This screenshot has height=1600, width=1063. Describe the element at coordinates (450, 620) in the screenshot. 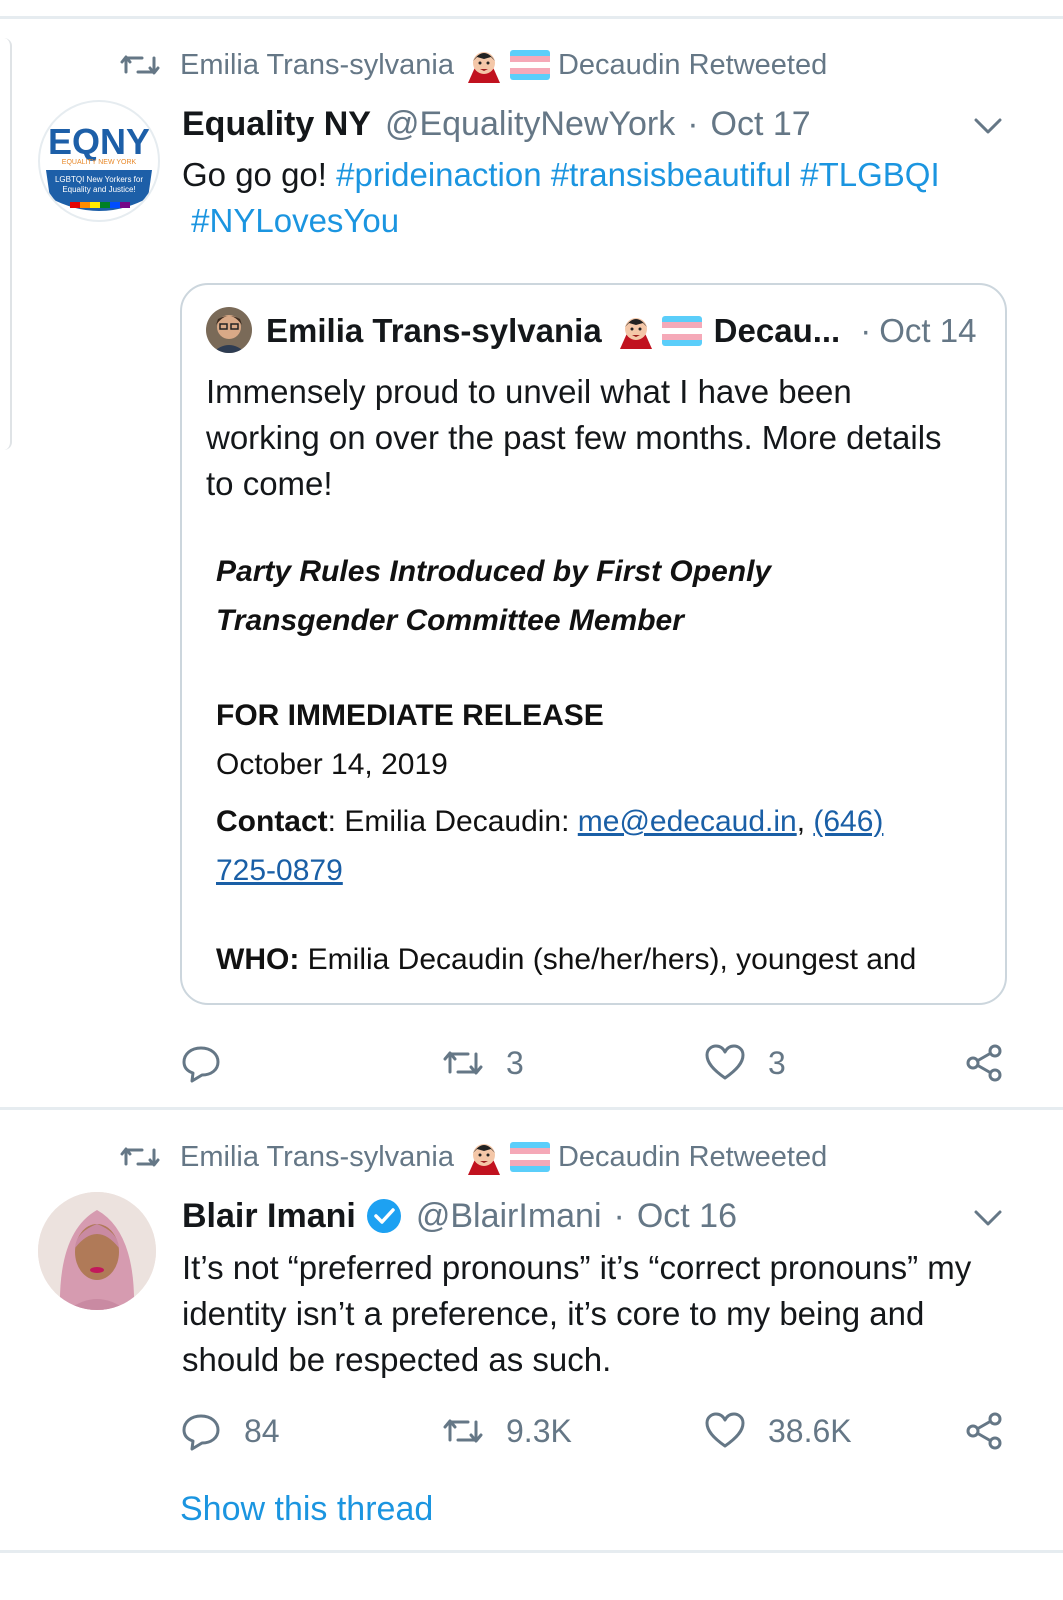

I see `doc-title-line: Transgender Committee Member` at that location.